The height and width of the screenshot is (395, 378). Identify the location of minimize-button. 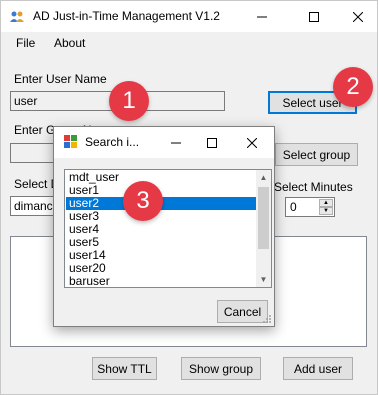
(262, 16).